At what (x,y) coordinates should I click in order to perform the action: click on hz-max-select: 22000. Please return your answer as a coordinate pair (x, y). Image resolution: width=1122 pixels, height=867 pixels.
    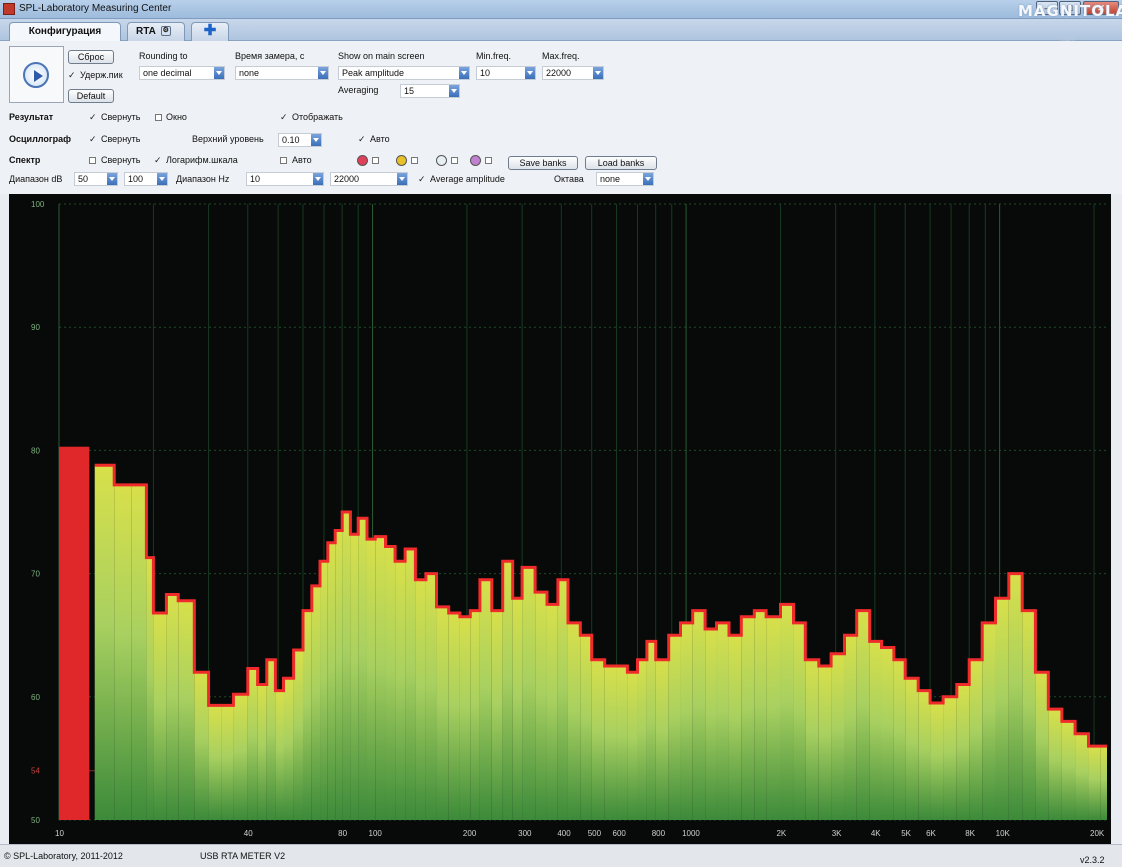
    Looking at the image, I should click on (369, 179).